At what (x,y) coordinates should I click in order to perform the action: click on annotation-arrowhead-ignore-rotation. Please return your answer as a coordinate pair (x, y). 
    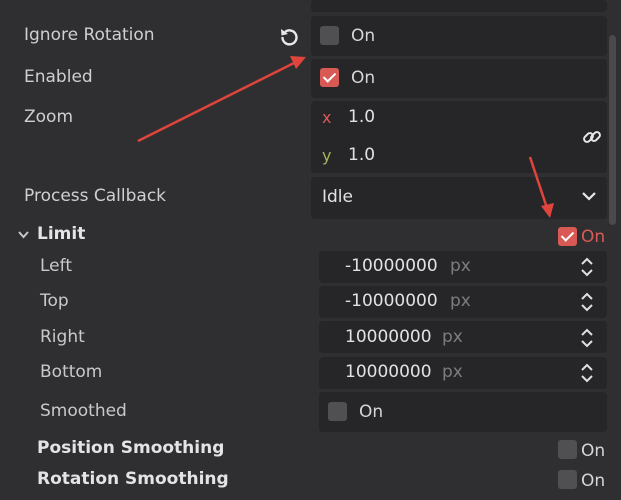
    Looking at the image, I should click on (298, 62).